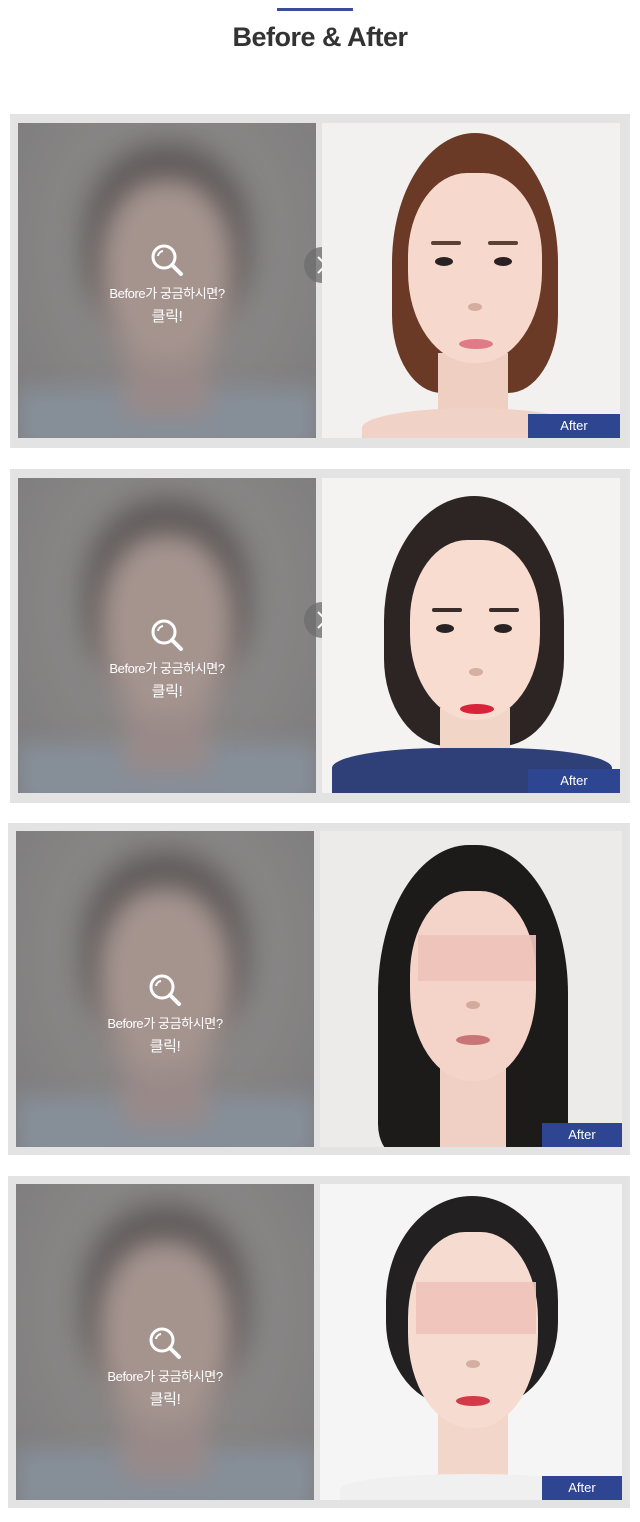 The image size is (640, 1522). I want to click on section-header: Before & After, so click(320, 40).